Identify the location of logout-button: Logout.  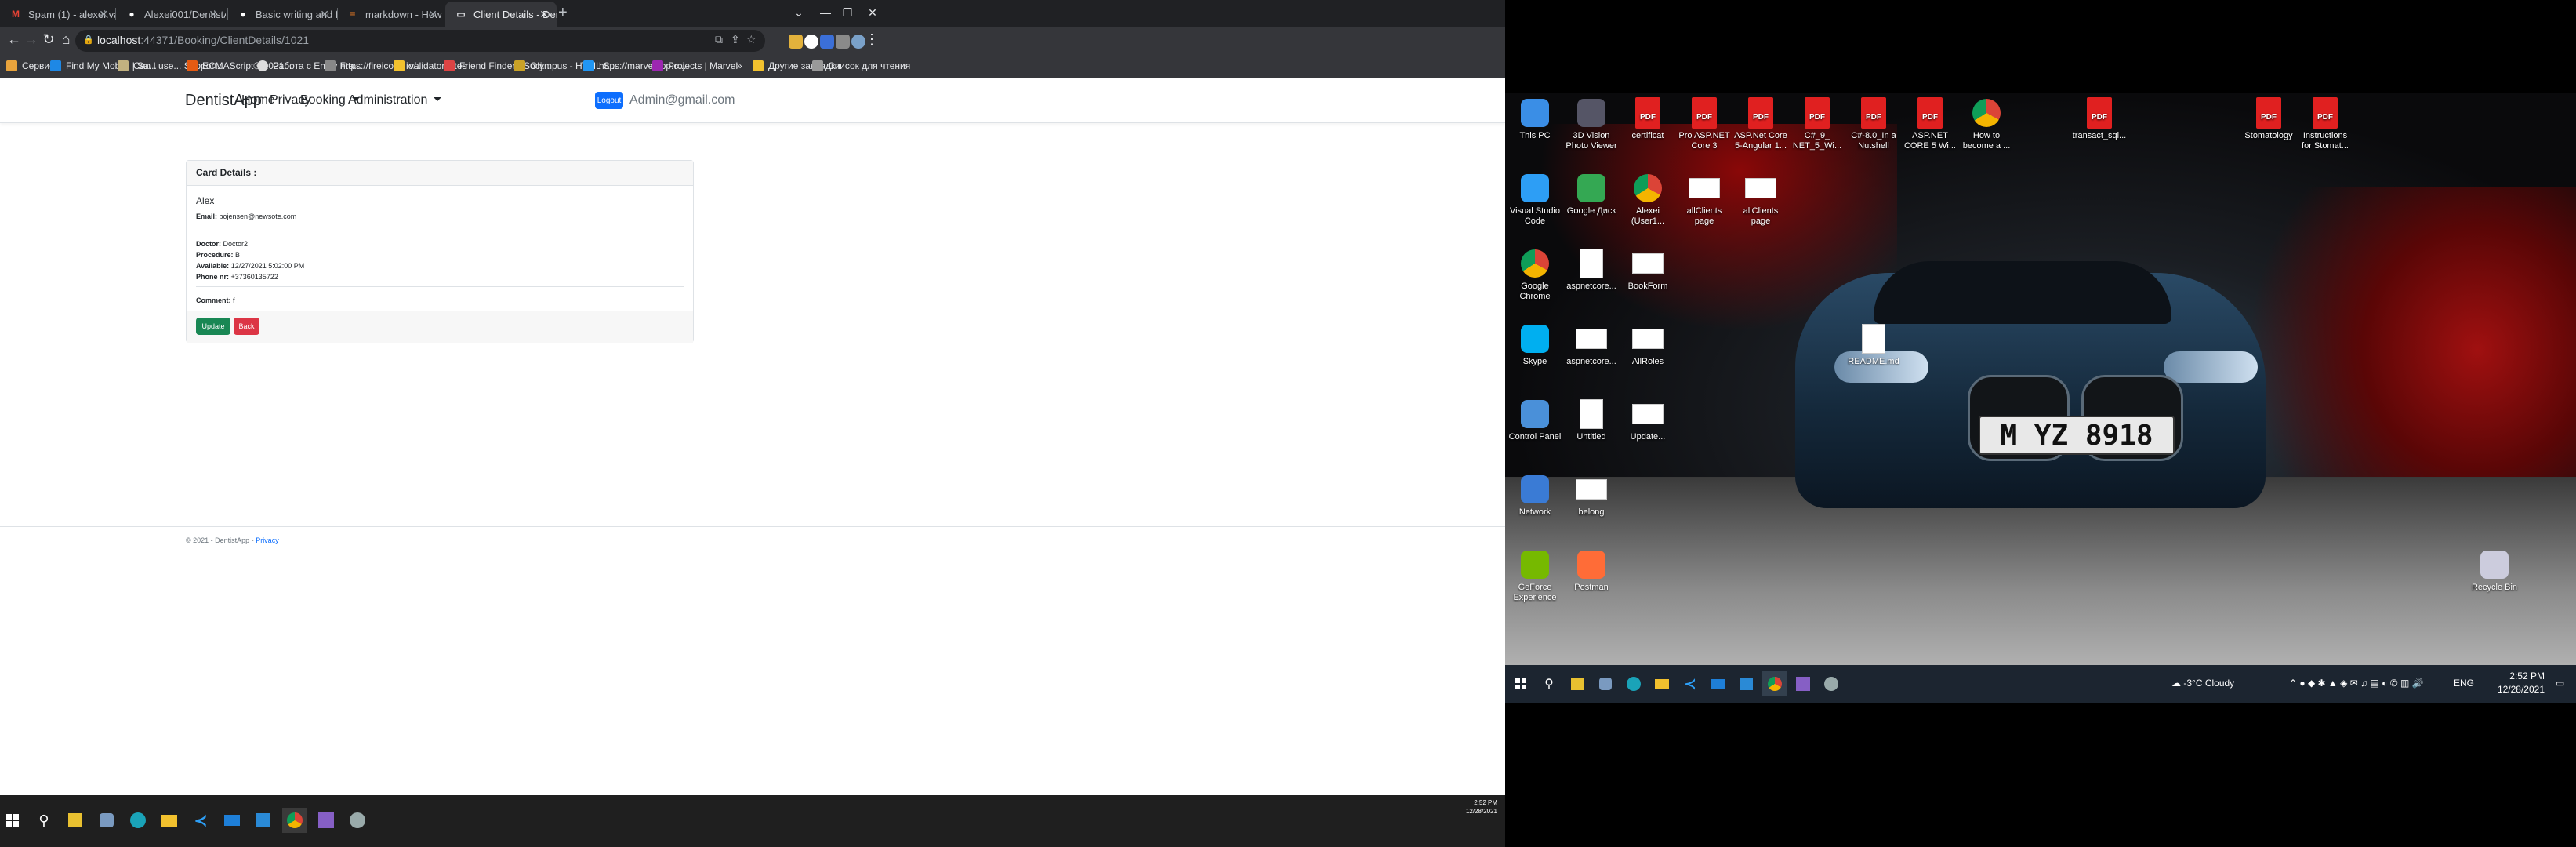
(609, 100).